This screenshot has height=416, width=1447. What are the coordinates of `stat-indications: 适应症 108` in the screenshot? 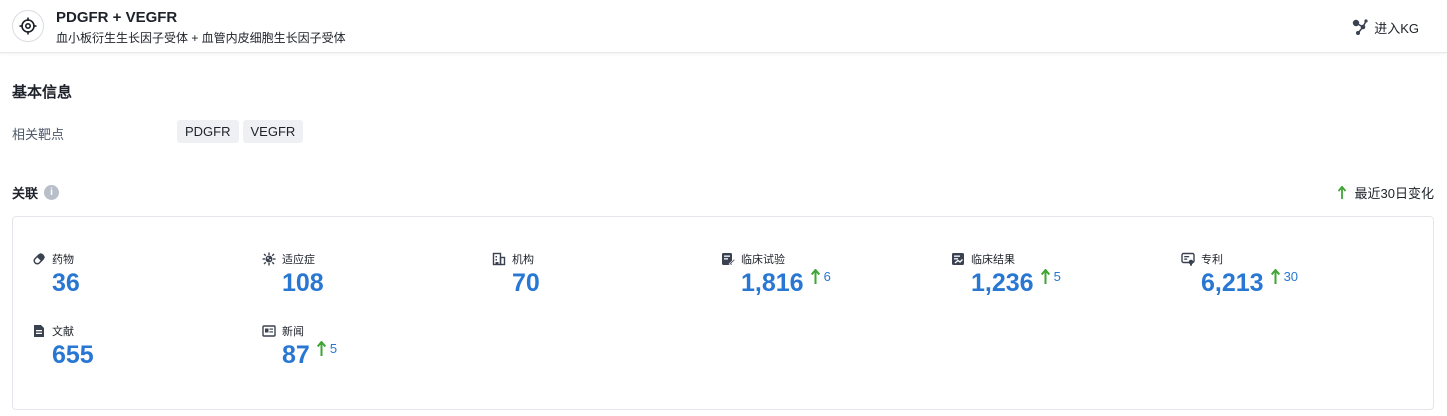 It's located at (293, 275).